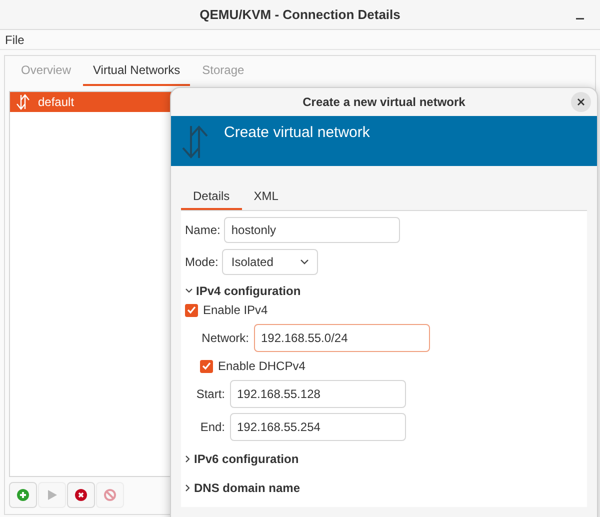 The width and height of the screenshot is (600, 517). Describe the element at coordinates (14, 39) in the screenshot. I see `menu-item: File` at that location.